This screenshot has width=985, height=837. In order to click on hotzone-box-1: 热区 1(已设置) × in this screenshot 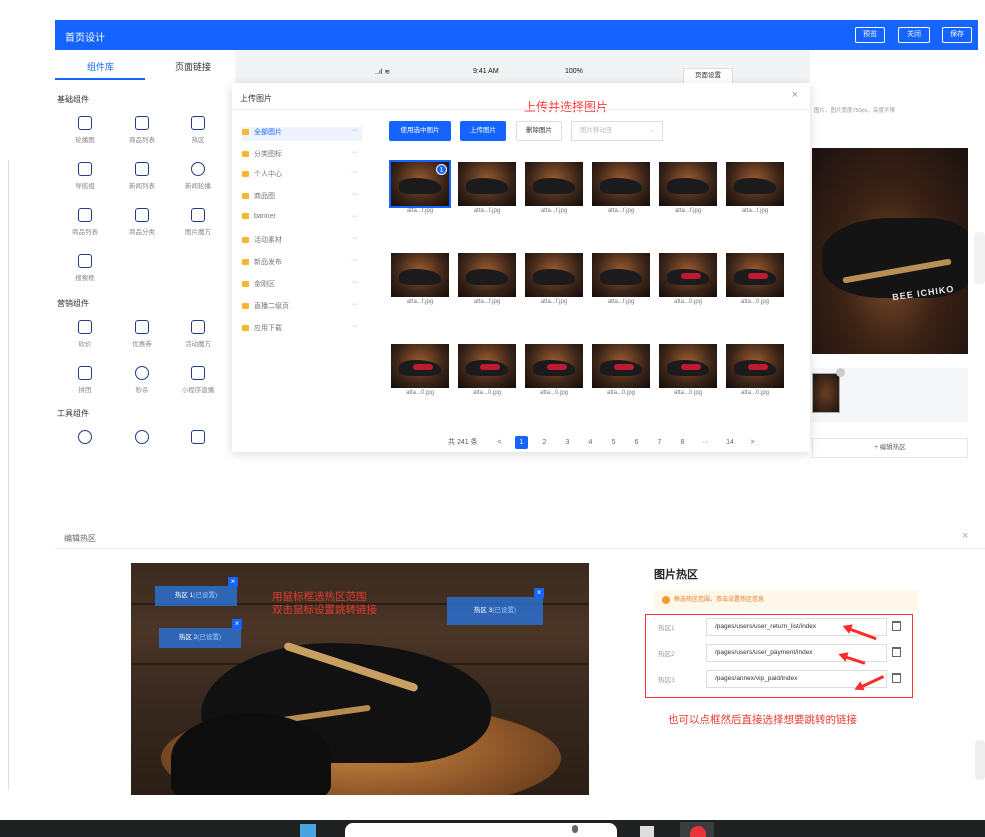, I will do `click(196, 591)`.